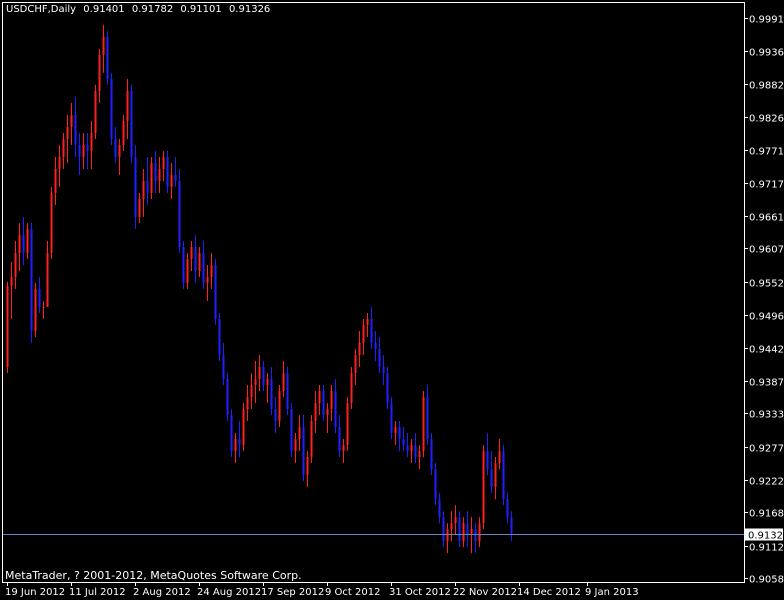 This screenshot has width=784, height=600. What do you see at coordinates (766, 350) in the screenshot?
I see `y-tick-label: 0.94425` at bounding box center [766, 350].